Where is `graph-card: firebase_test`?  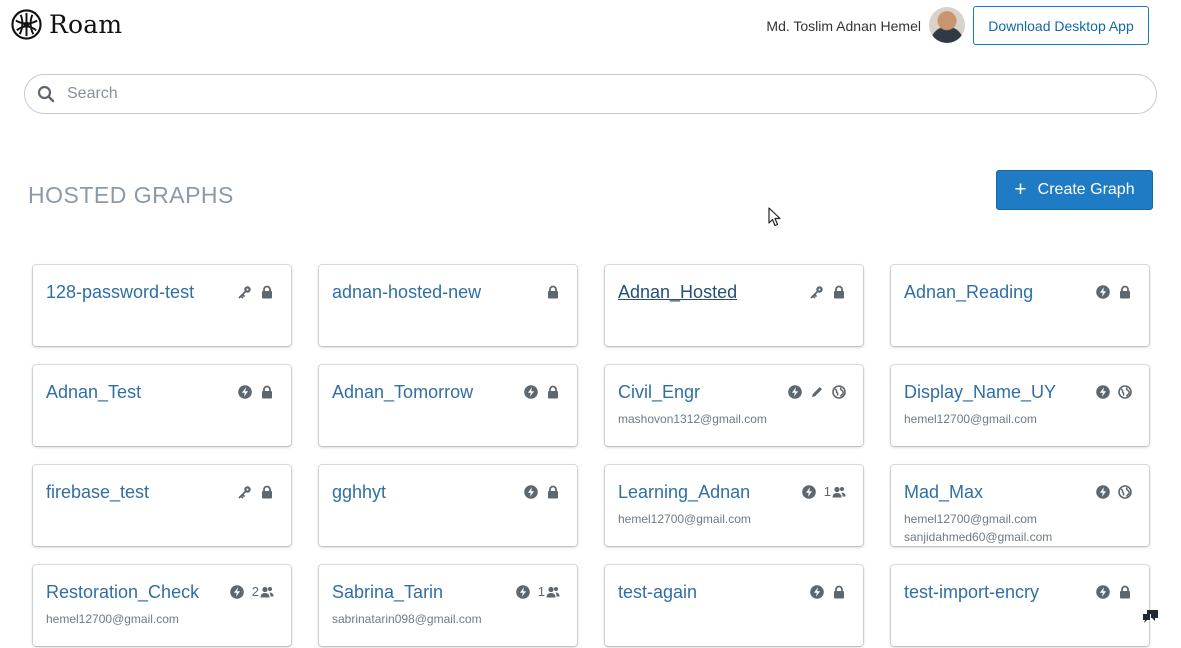
graph-card: firebase_test is located at coordinates (162, 505).